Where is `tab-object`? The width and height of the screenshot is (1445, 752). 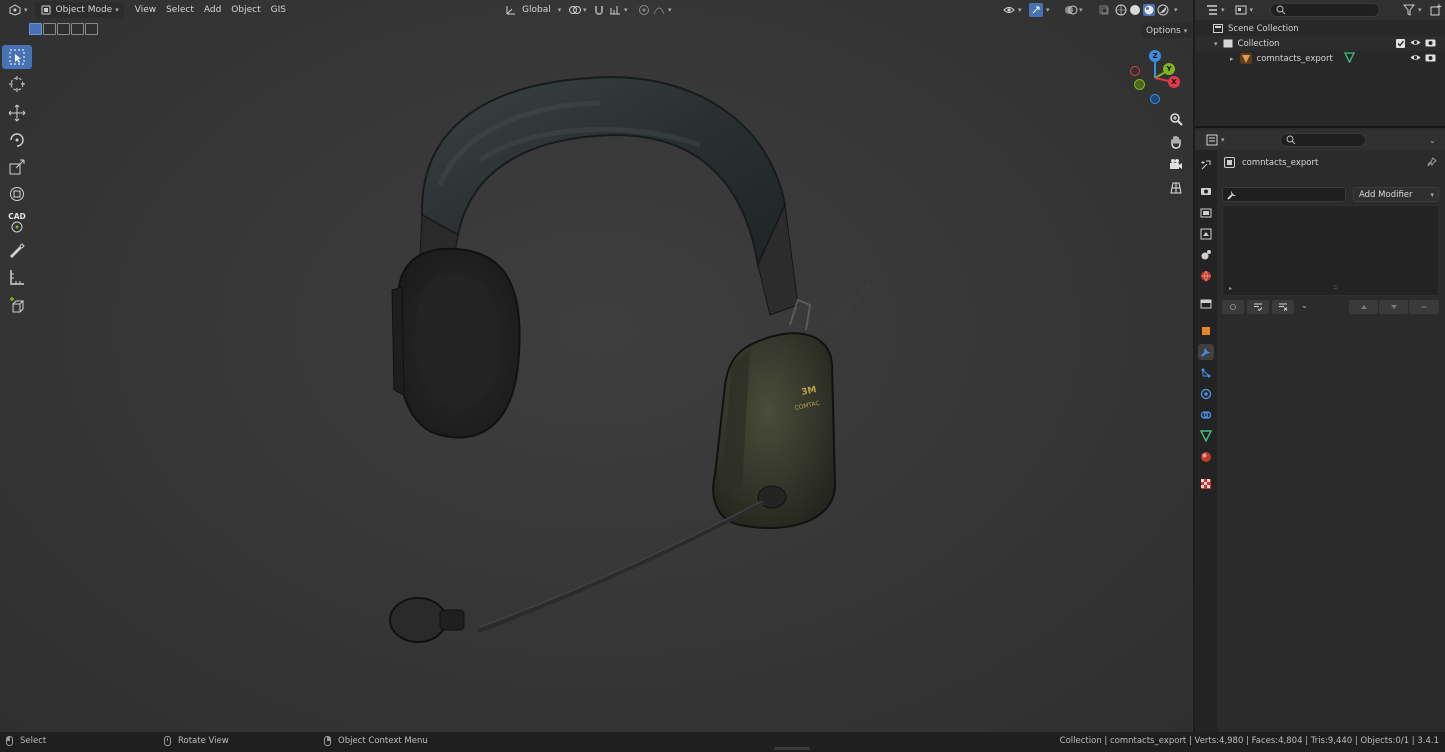
tab-object is located at coordinates (1206, 331).